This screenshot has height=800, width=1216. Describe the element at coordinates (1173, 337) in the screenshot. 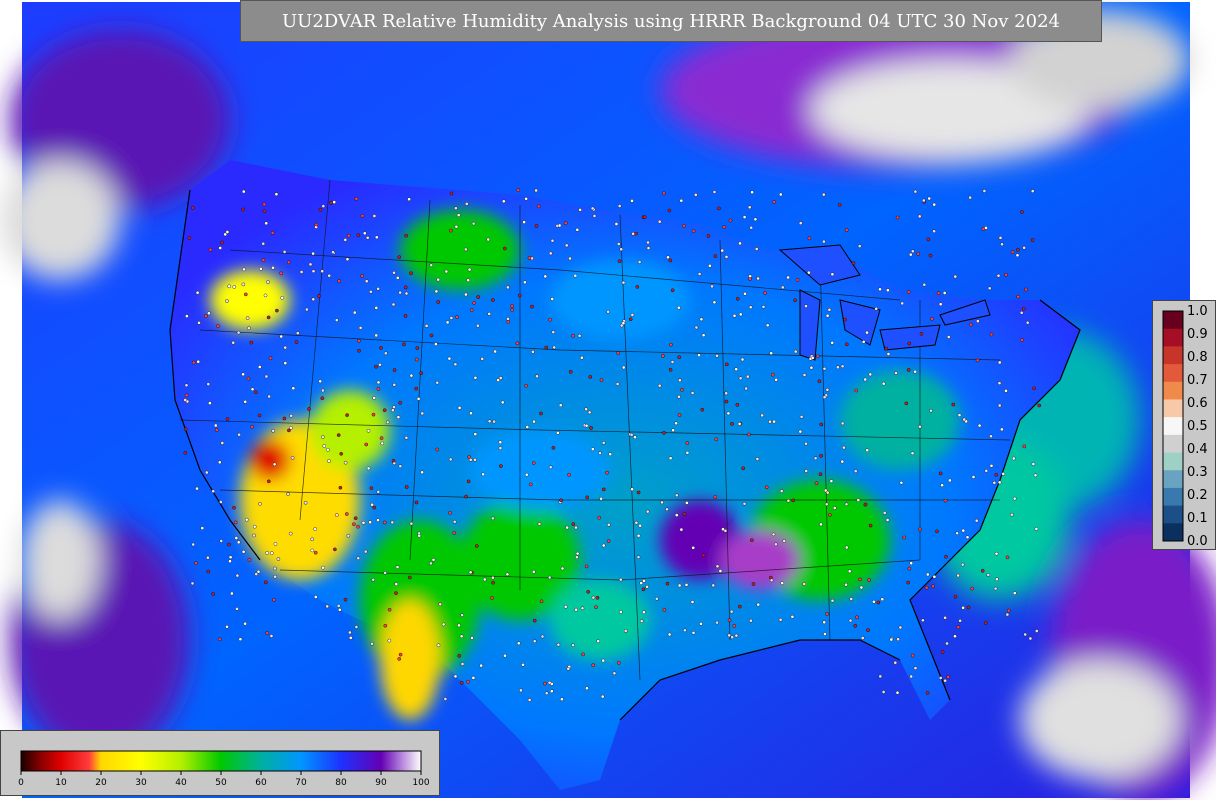

I see `uncertainty-color-segment` at that location.